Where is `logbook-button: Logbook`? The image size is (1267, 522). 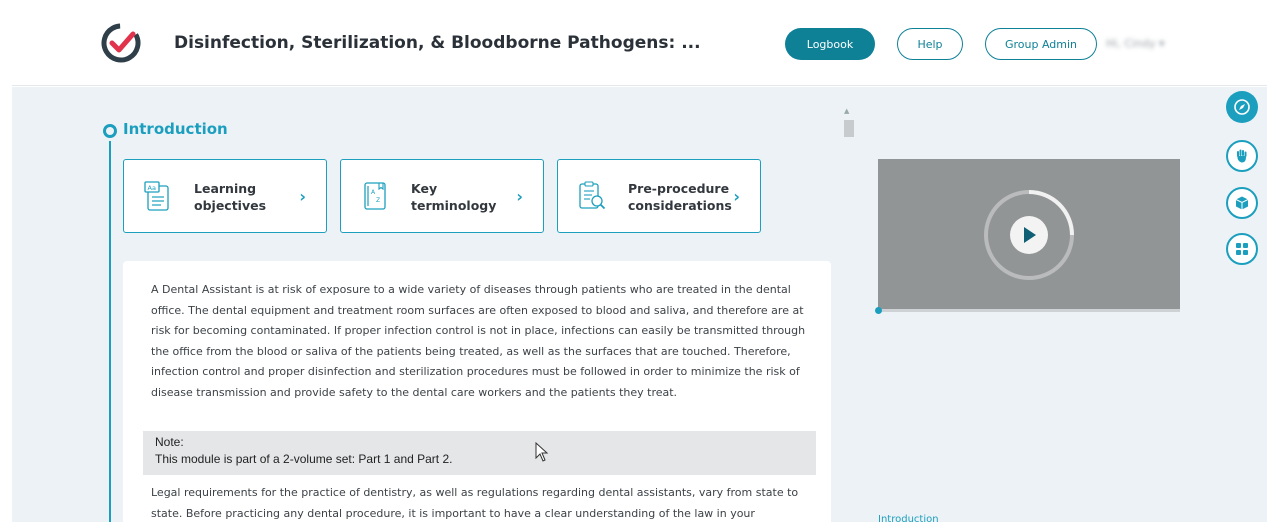 logbook-button: Logbook is located at coordinates (830, 44).